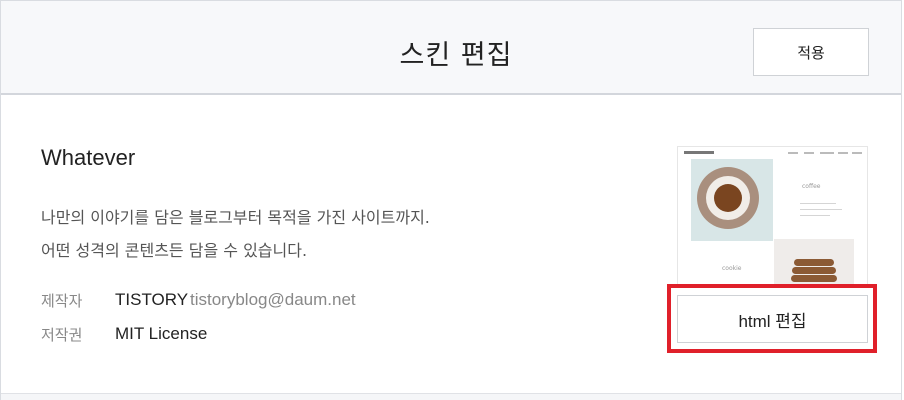 This screenshot has width=904, height=400. What do you see at coordinates (62, 301) in the screenshot?
I see `creator-label: 제작자` at bounding box center [62, 301].